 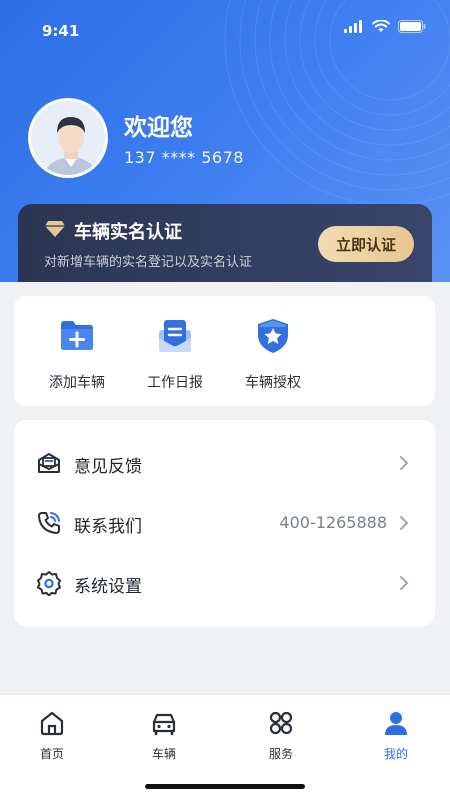 What do you see at coordinates (128, 232) in the screenshot?
I see `certification-title: 车辆实名认证` at bounding box center [128, 232].